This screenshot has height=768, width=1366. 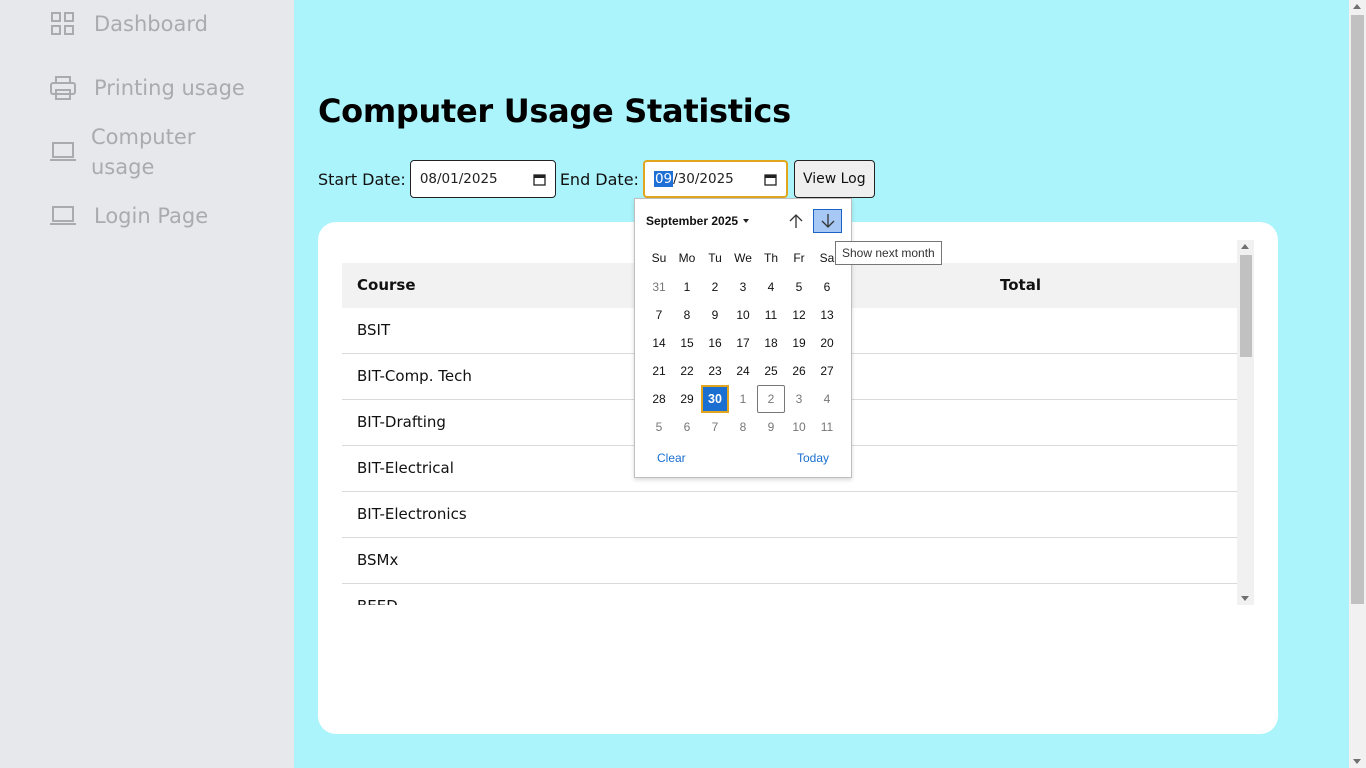 I want to click on calendar-day: 16, so click(x=715, y=343).